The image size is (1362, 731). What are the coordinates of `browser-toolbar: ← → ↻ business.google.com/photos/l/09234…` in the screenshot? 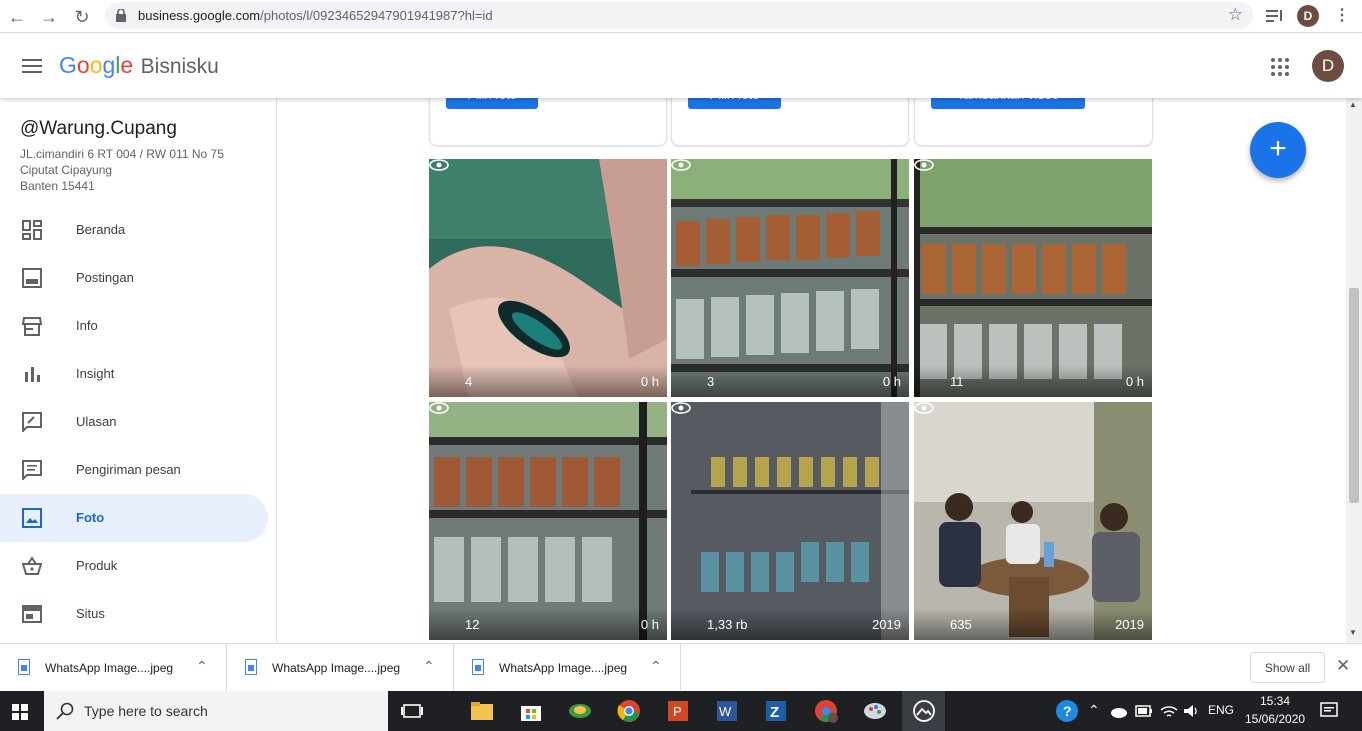 It's located at (681, 16).